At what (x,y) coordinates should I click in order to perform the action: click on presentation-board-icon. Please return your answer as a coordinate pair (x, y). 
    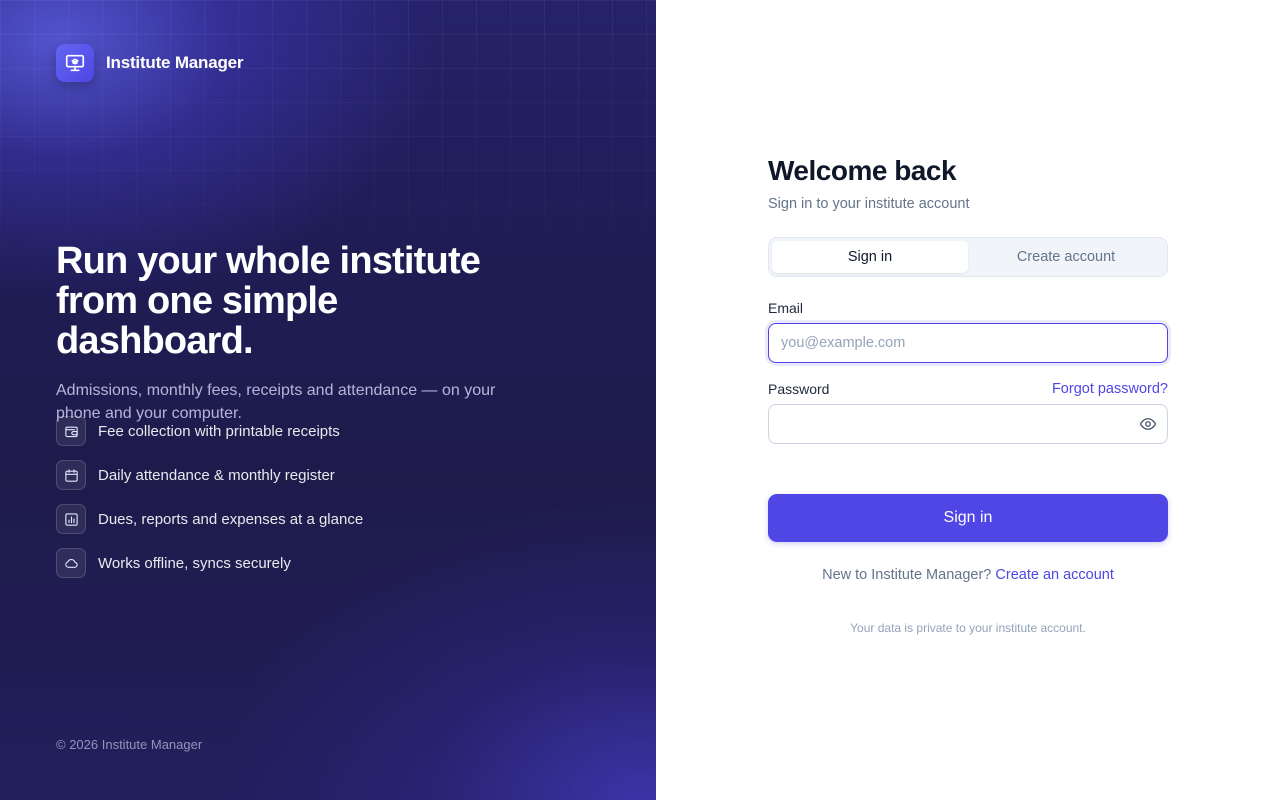
    Looking at the image, I should click on (75, 63).